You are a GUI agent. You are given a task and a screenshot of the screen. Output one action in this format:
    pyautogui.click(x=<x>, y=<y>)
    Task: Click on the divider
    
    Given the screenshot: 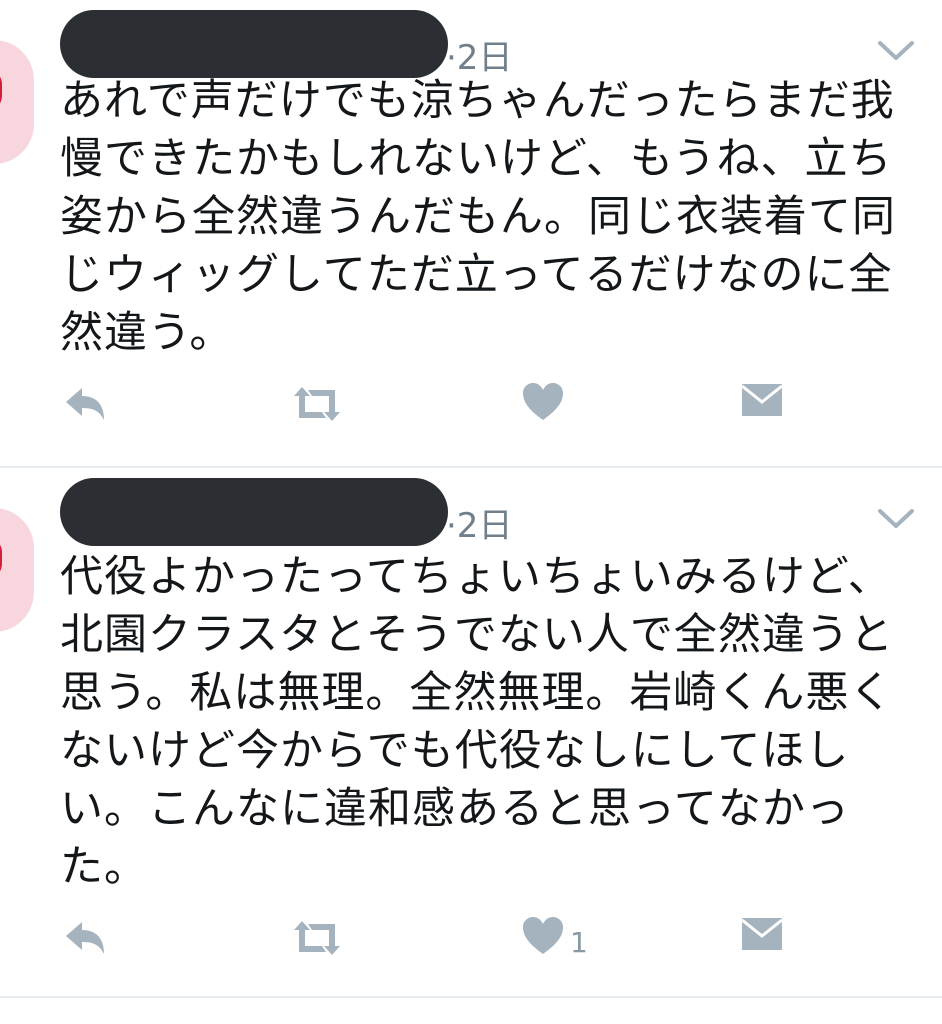 What is the action you would take?
    pyautogui.click(x=471, y=997)
    